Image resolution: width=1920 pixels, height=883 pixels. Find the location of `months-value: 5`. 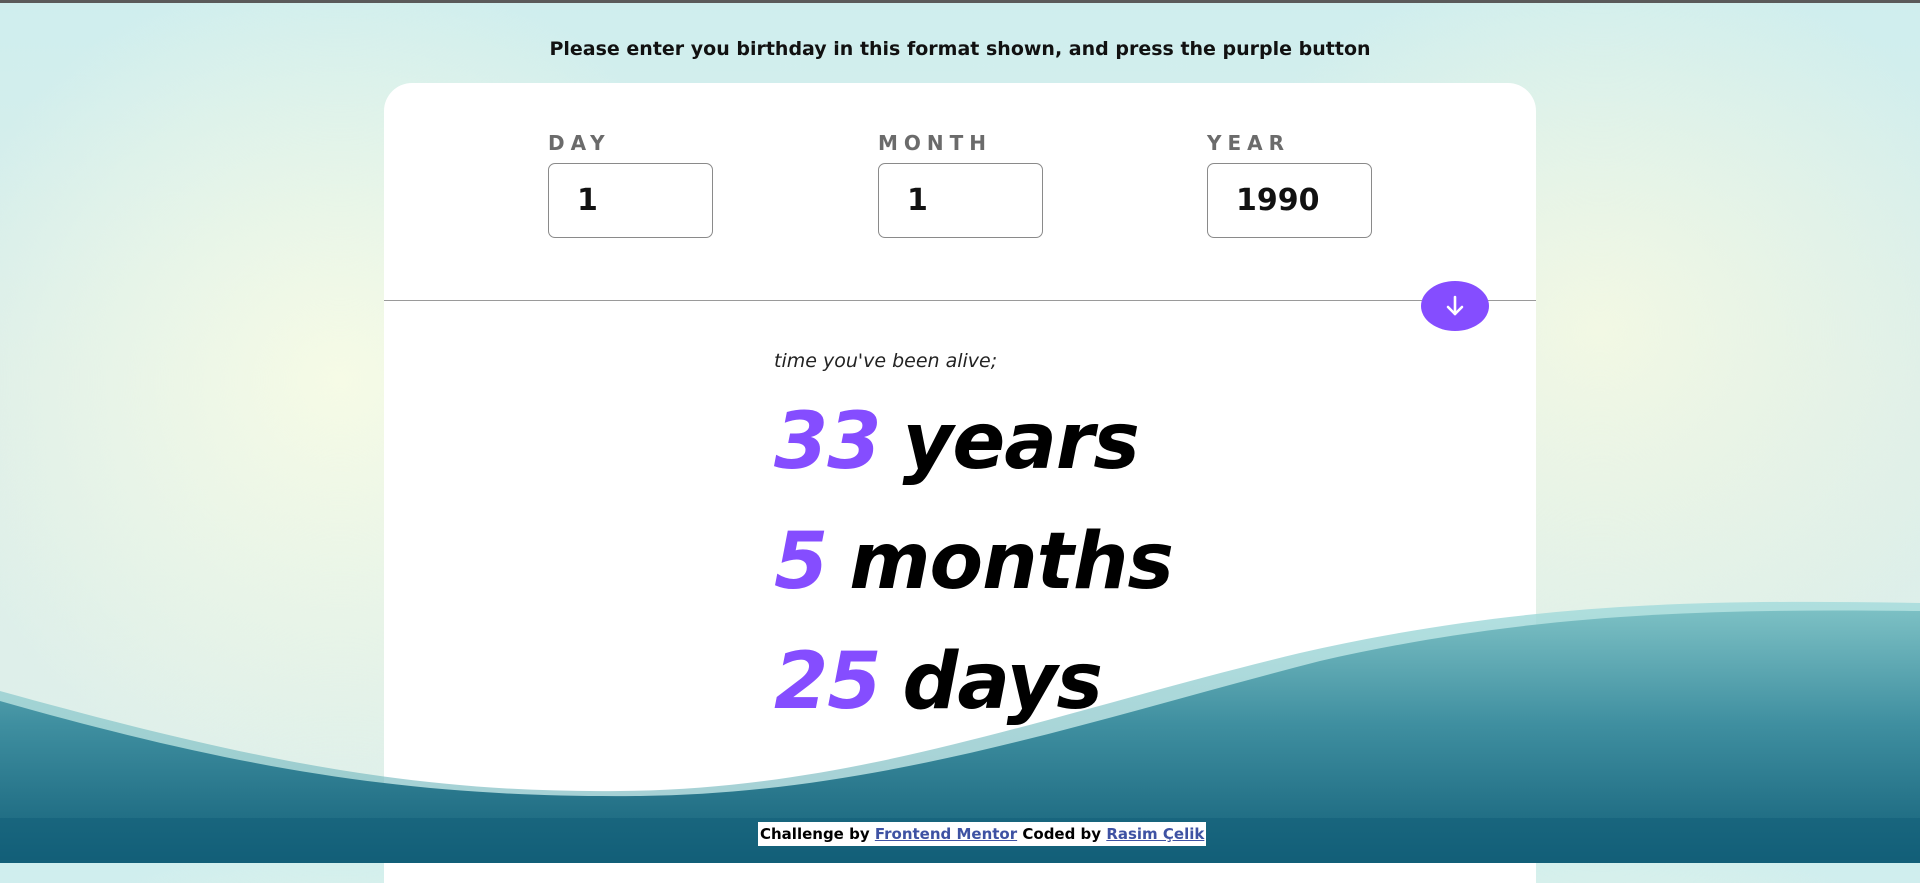

months-value: 5 is located at coordinates (801, 562).